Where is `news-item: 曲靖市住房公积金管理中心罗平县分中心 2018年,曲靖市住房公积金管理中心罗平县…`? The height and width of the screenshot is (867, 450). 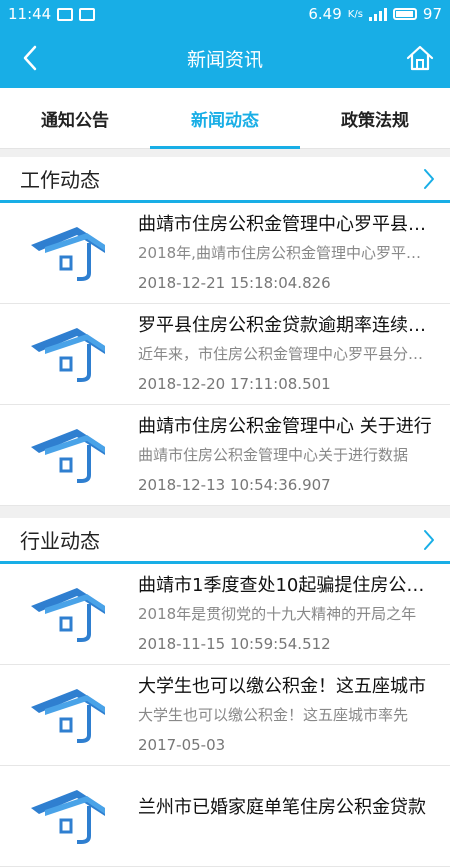 news-item: 曲靖市住房公积金管理中心罗平县分中心 2018年,曲靖市住房公积金管理中心罗平县… is located at coordinates (225, 253).